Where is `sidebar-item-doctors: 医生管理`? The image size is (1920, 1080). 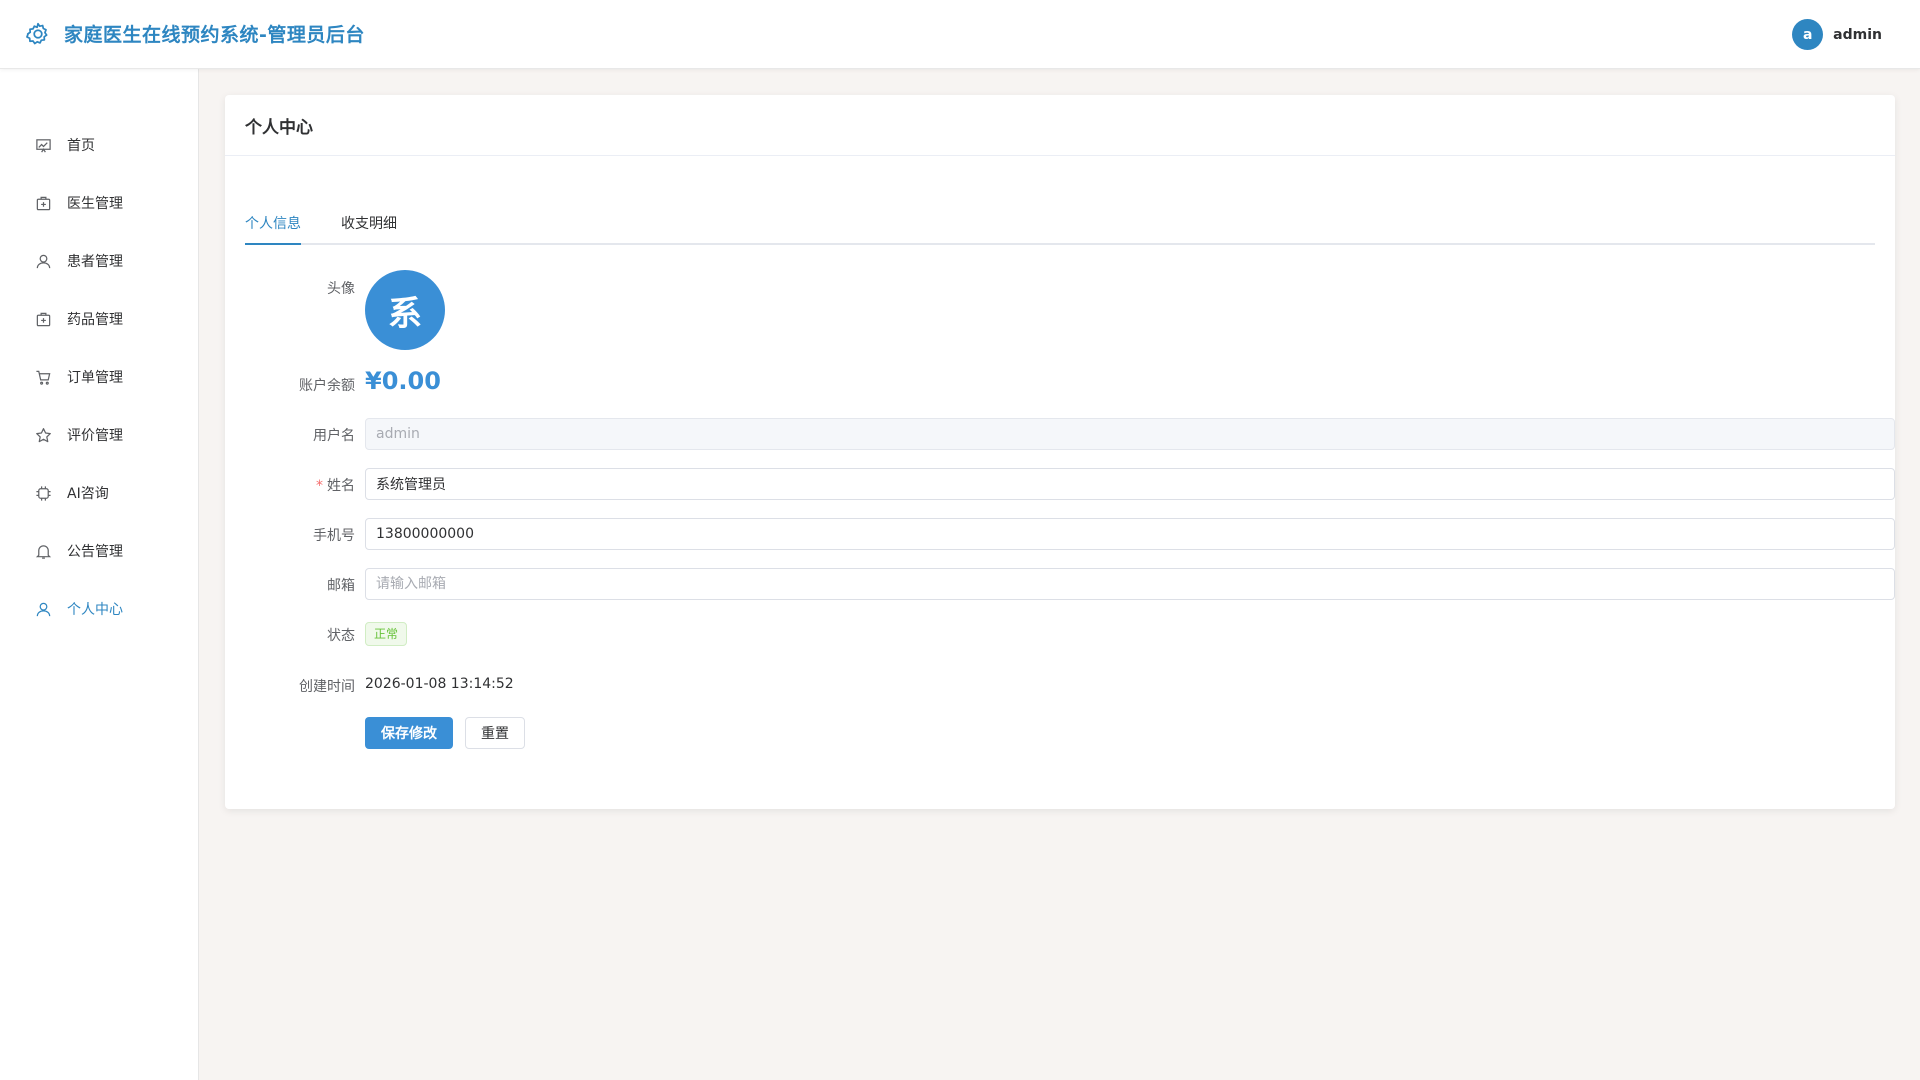 sidebar-item-doctors: 医生管理 is located at coordinates (99, 203).